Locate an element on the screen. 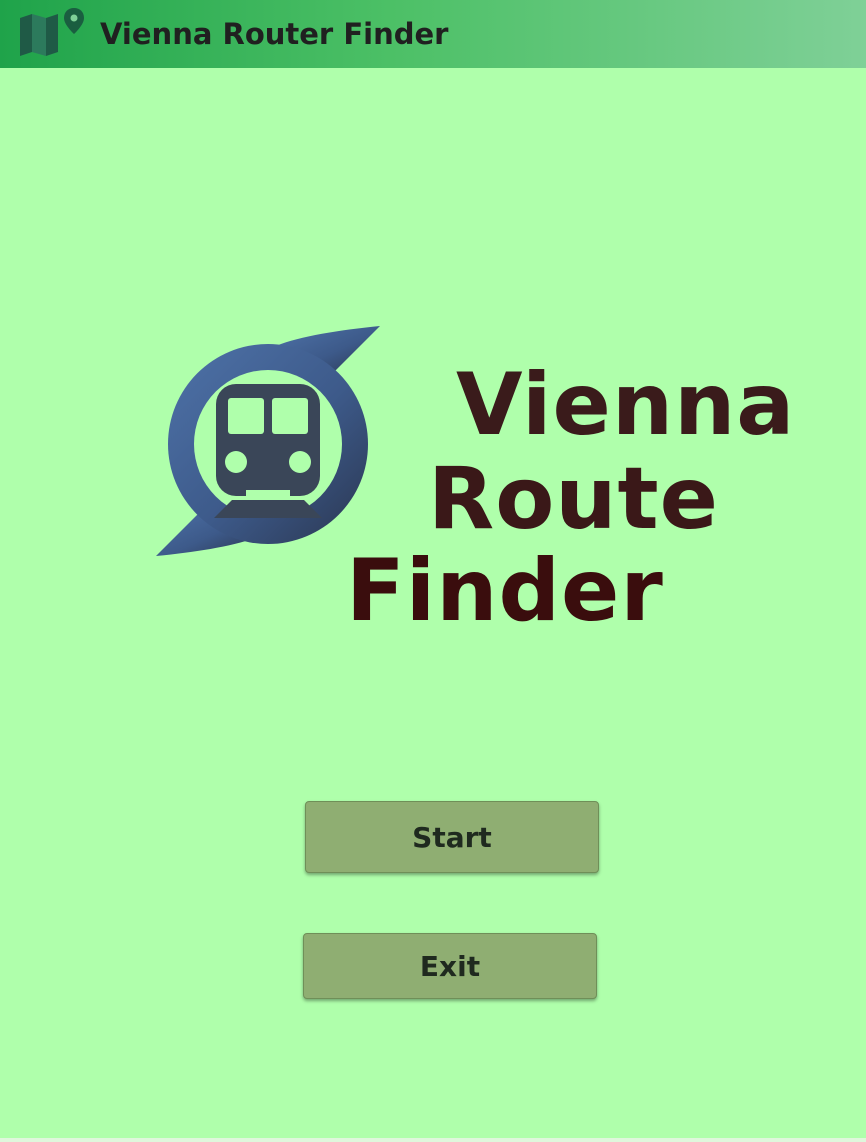  title-bar: Vienna Router Finder is located at coordinates (433, 34).